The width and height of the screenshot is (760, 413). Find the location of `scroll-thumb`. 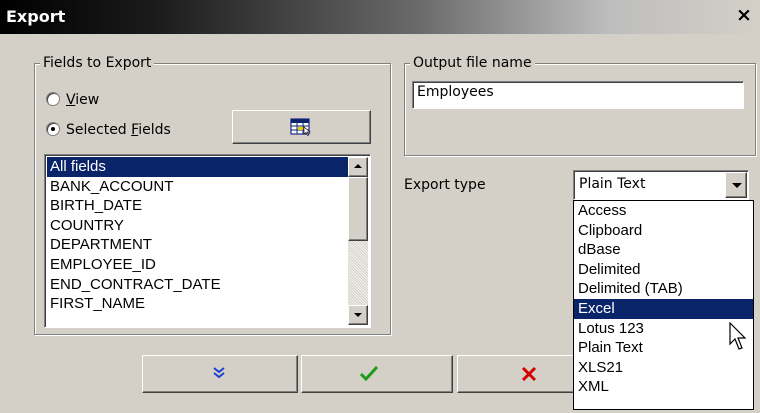

scroll-thumb is located at coordinates (358, 209).